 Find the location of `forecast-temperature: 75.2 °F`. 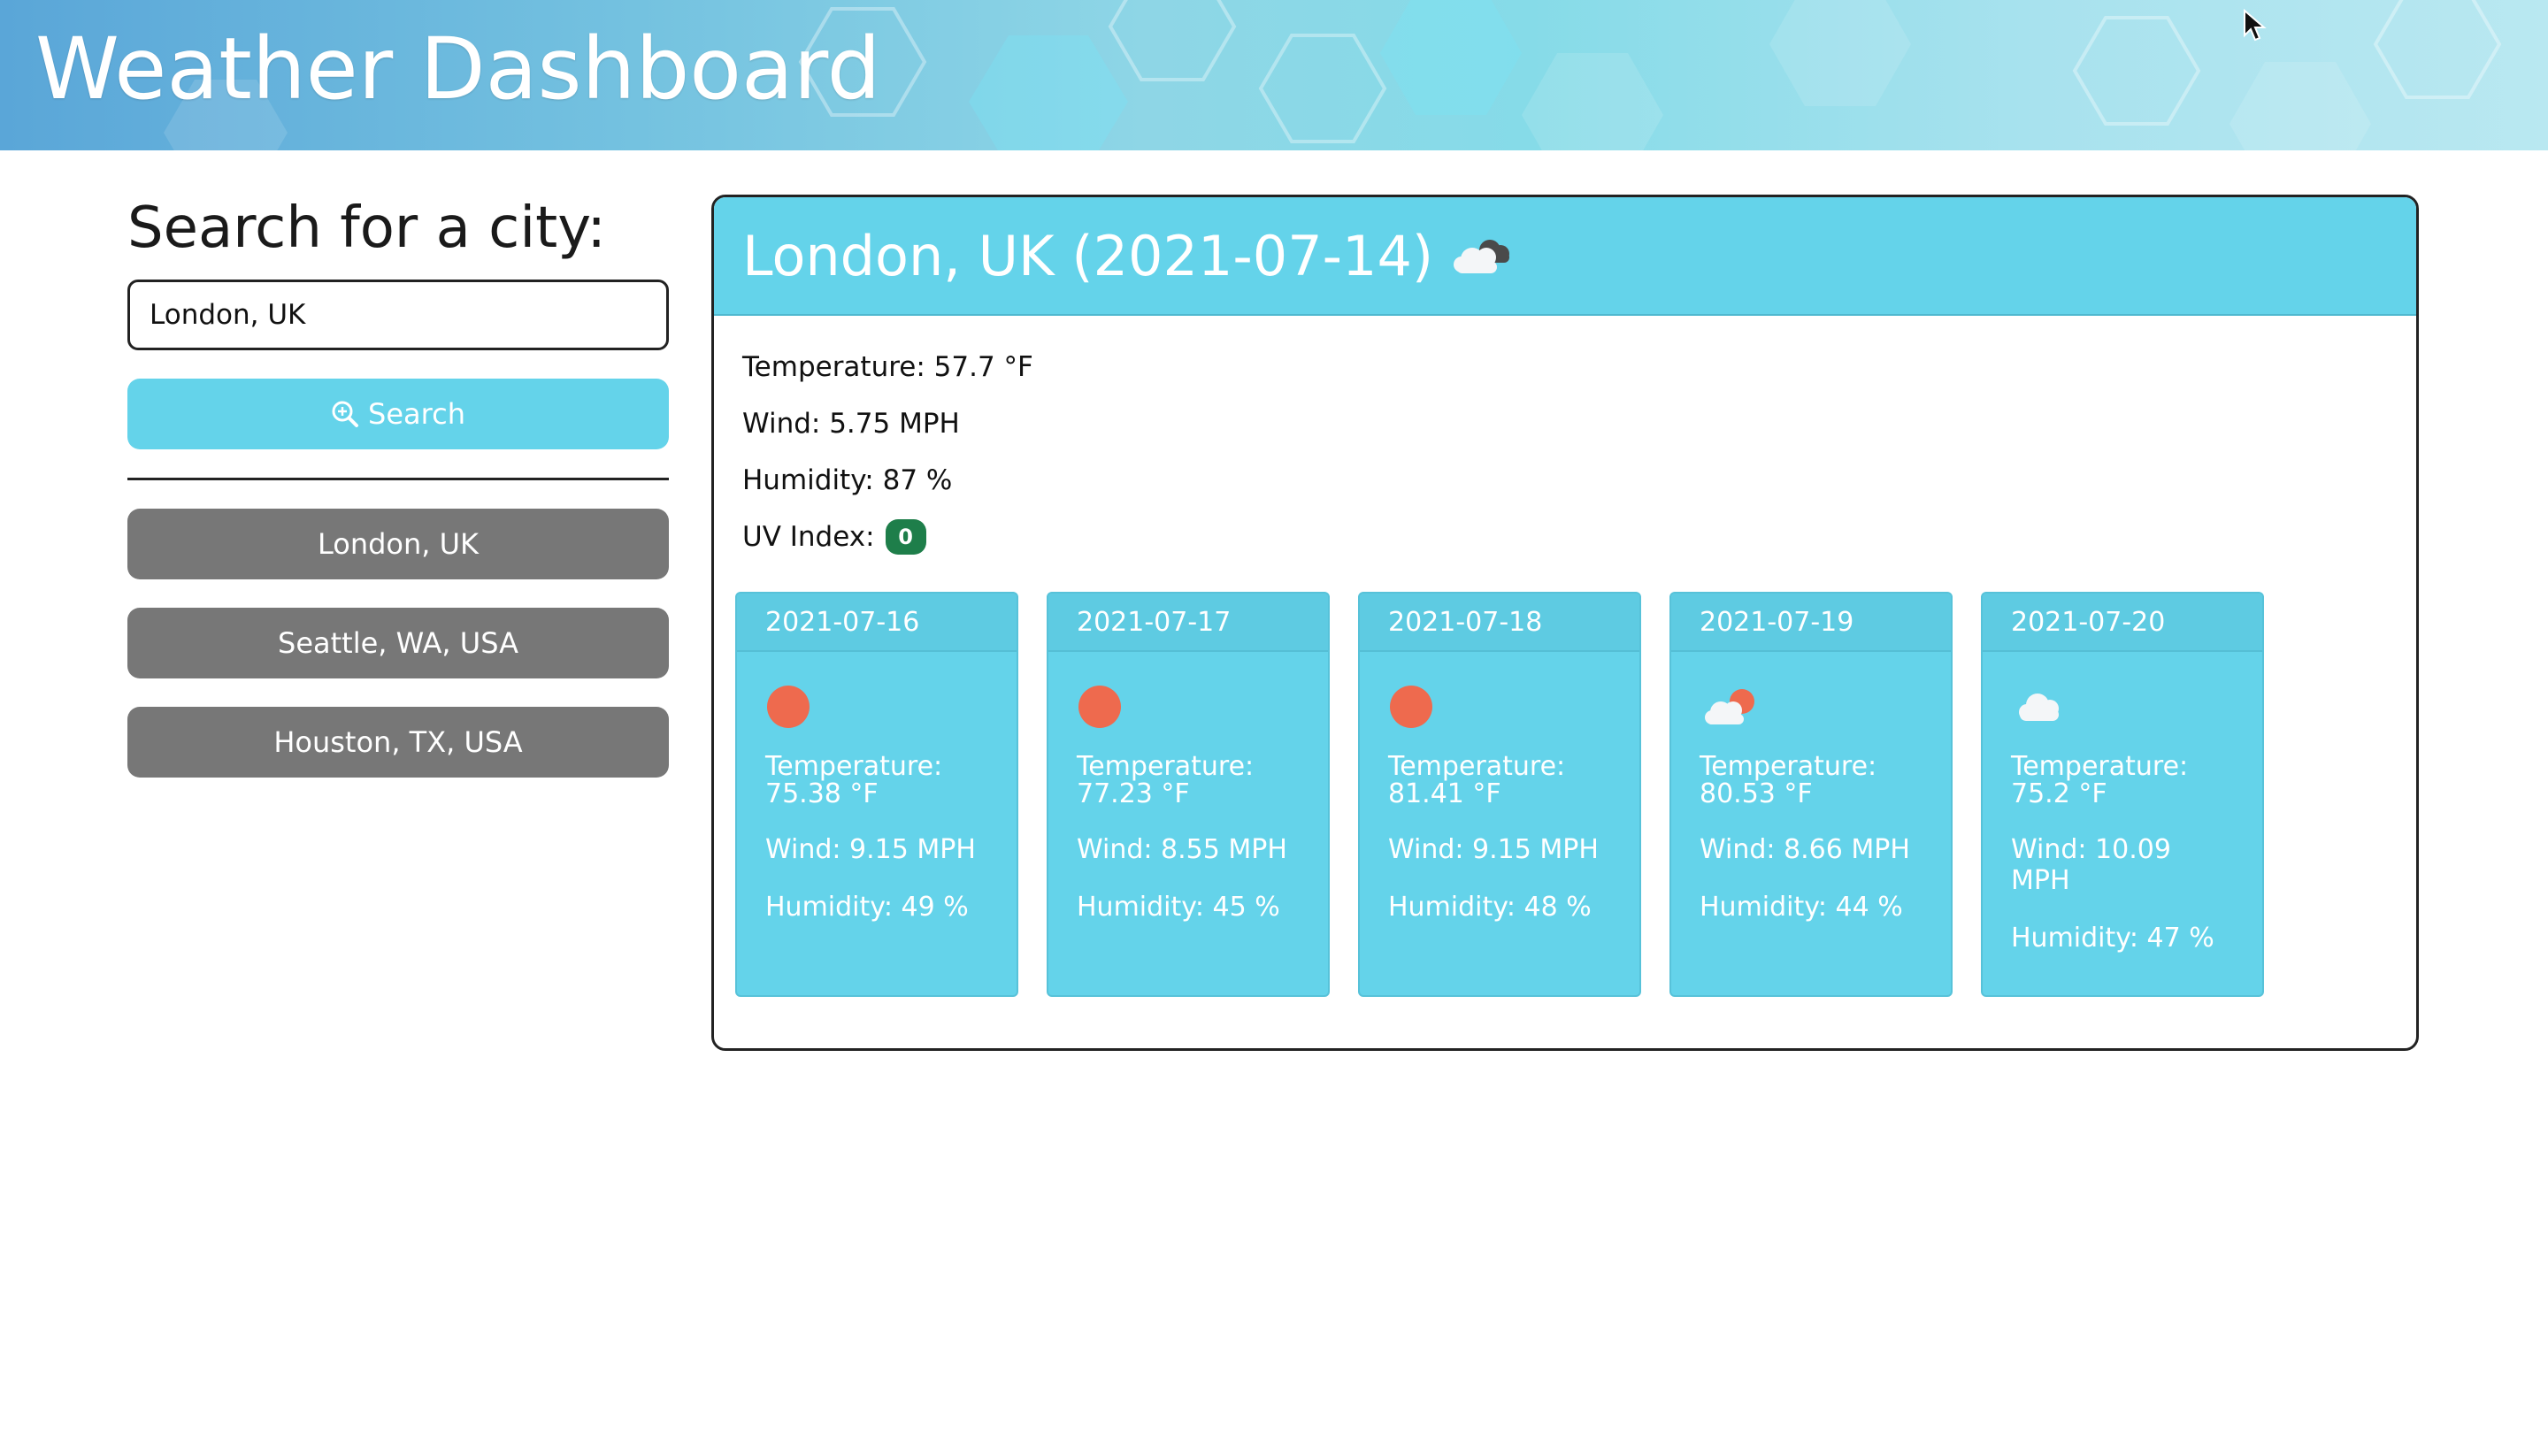

forecast-temperature: 75.2 °F is located at coordinates (2059, 793).